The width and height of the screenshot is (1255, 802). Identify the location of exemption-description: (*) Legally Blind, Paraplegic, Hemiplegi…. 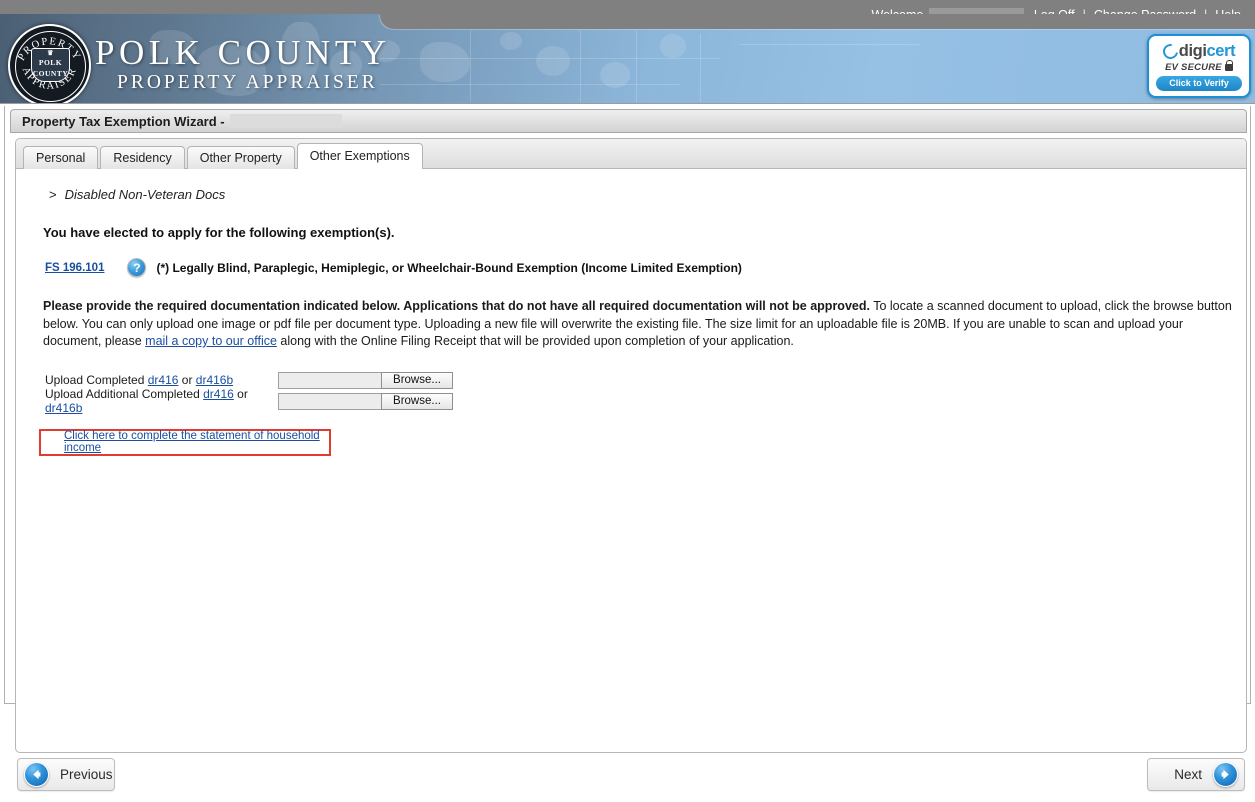
(449, 267).